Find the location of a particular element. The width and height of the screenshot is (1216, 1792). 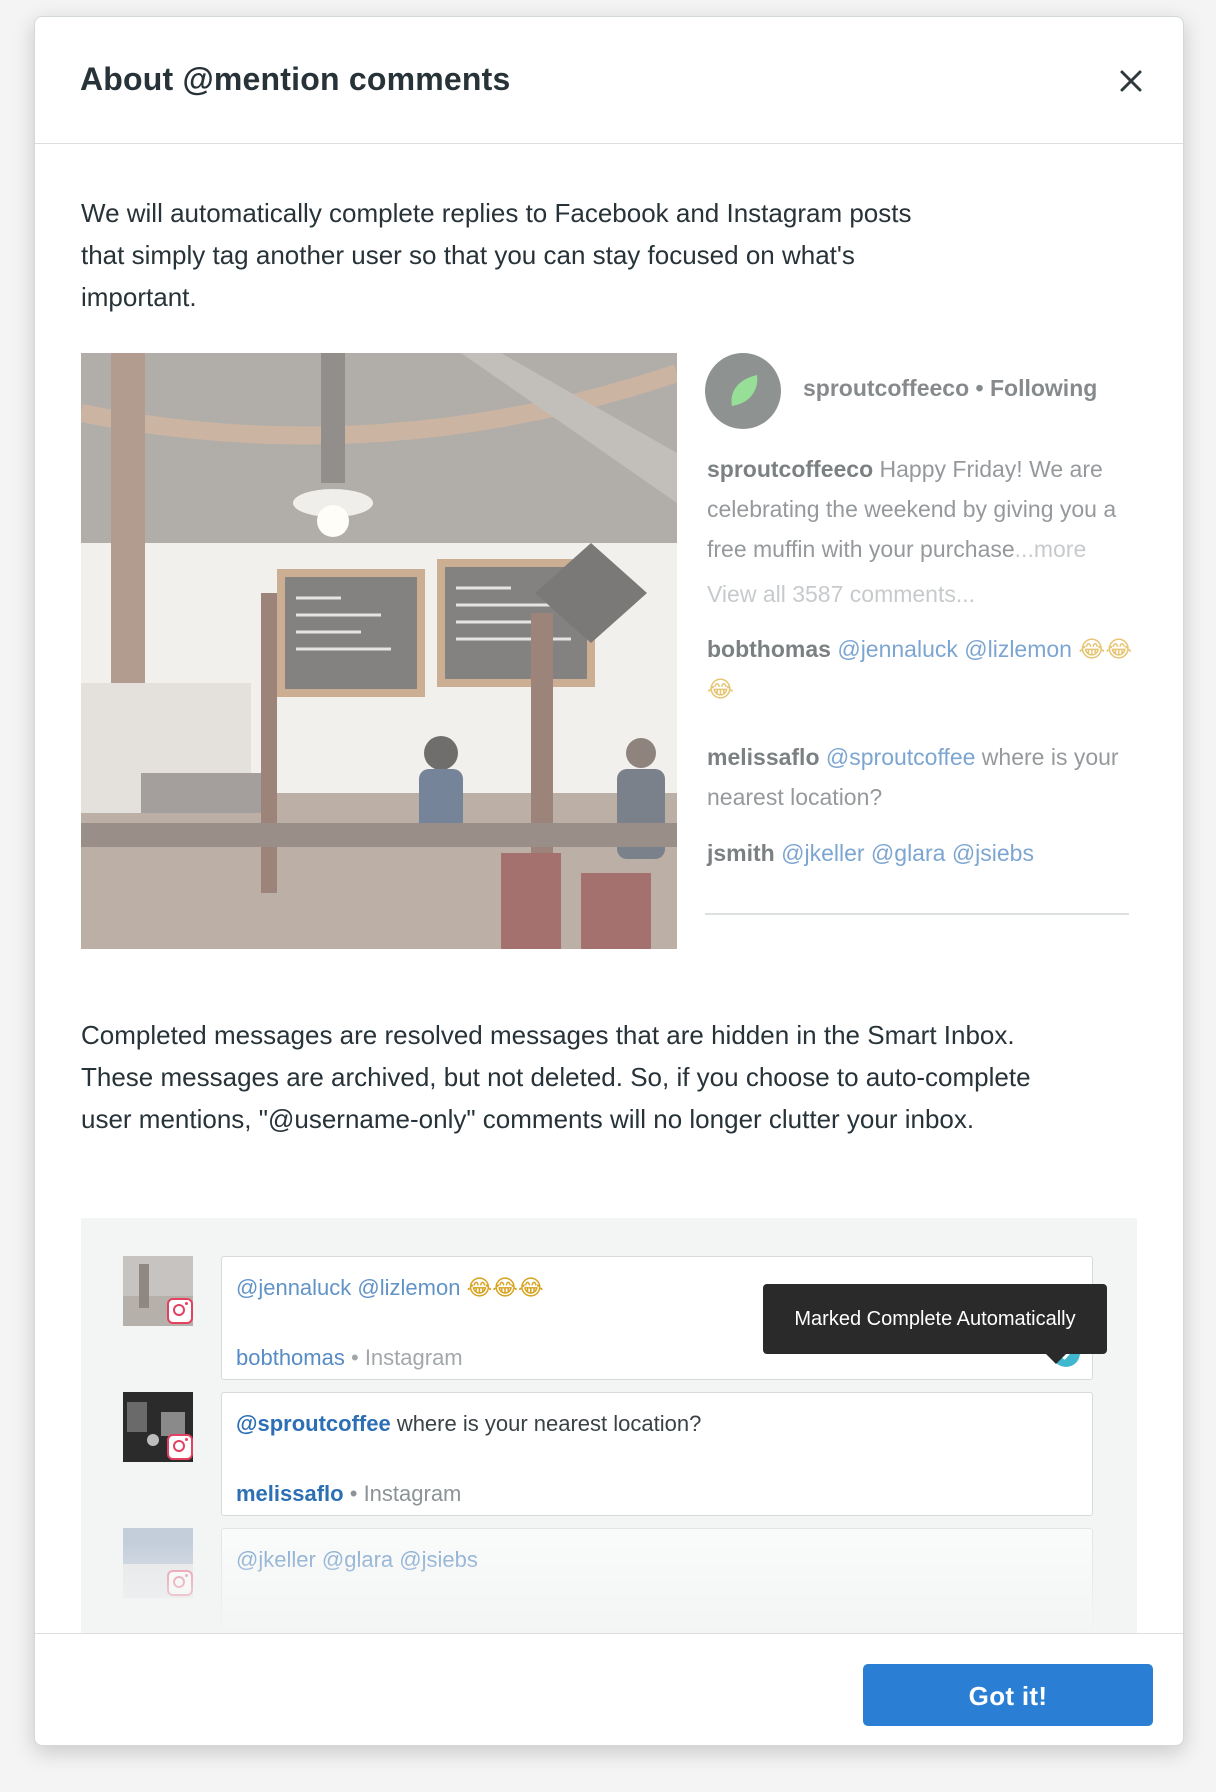

post-comment: jsmith @jkeller @glara @jsiebs is located at coordinates (870, 853).